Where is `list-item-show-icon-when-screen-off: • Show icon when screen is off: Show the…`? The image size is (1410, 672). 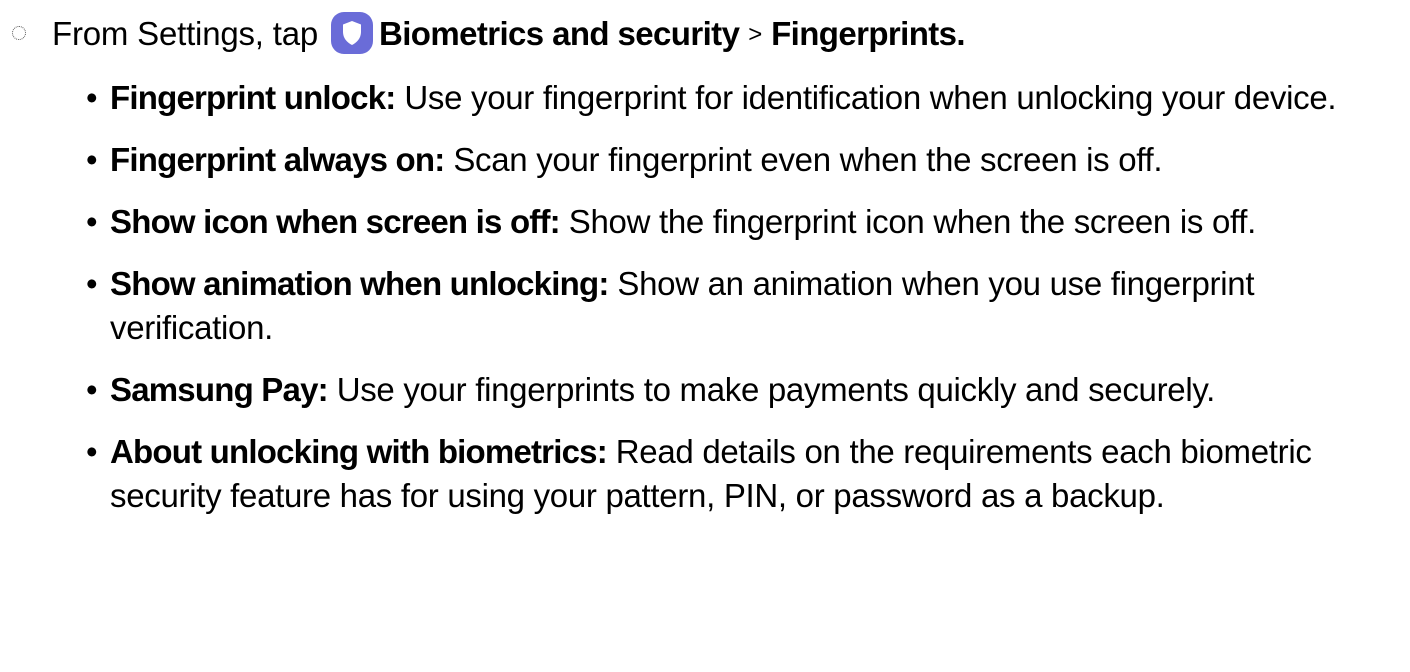 list-item-show-icon-when-screen-off: • Show icon when screen is off: Show the… is located at coordinates (718, 222).